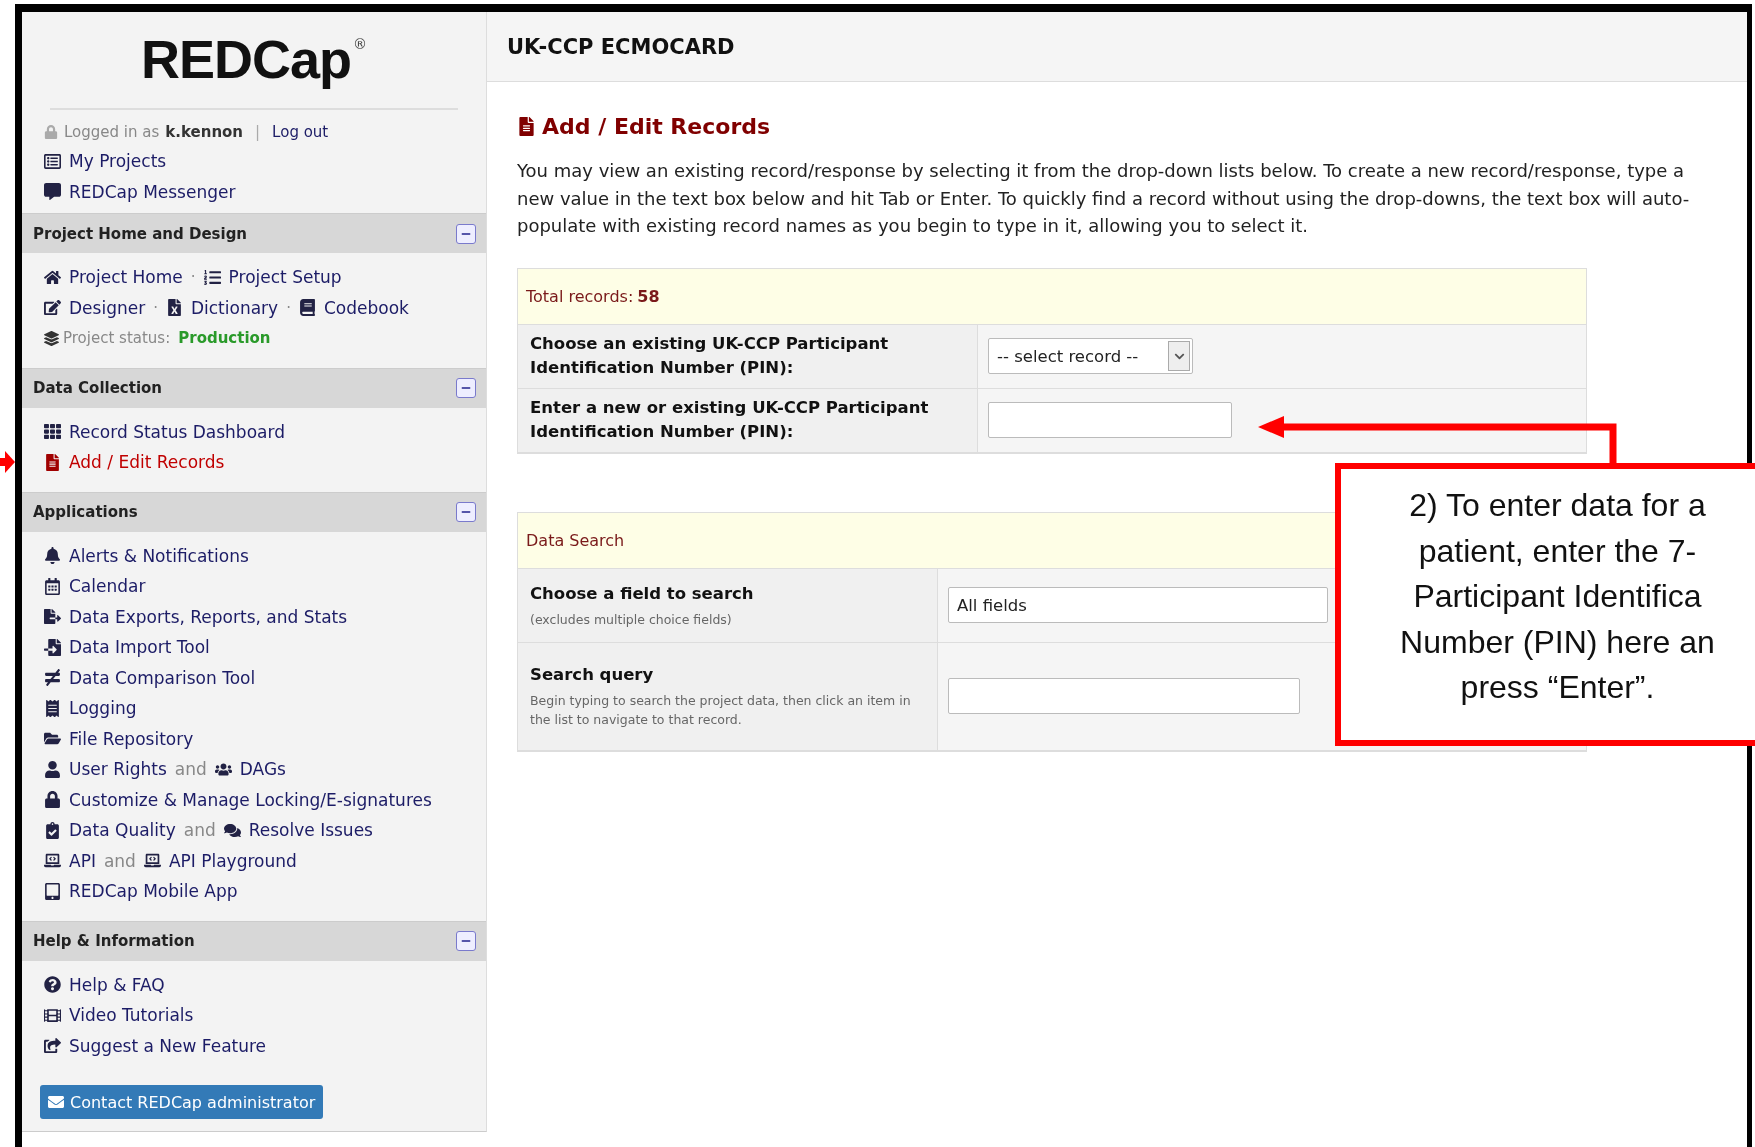 This screenshot has width=1755, height=1147. Describe the element at coordinates (56, 1102) in the screenshot. I see `envelope-icon` at that location.